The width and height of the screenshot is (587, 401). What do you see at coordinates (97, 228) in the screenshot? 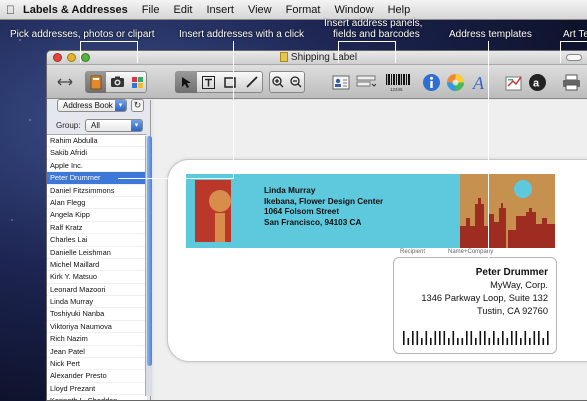
I see `contact-list-item: Ralf Kratz` at bounding box center [97, 228].